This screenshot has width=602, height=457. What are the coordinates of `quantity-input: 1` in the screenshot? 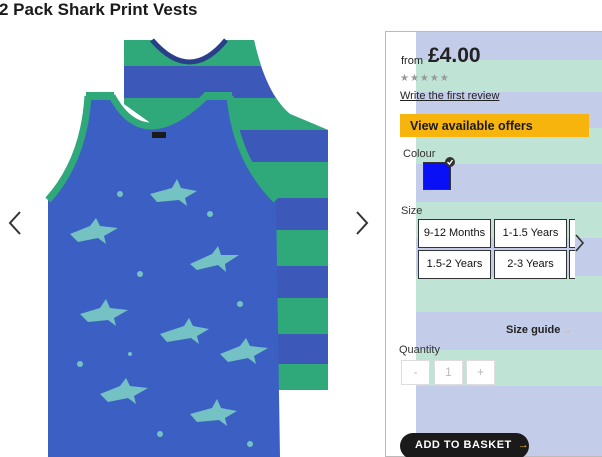 It's located at (448, 372).